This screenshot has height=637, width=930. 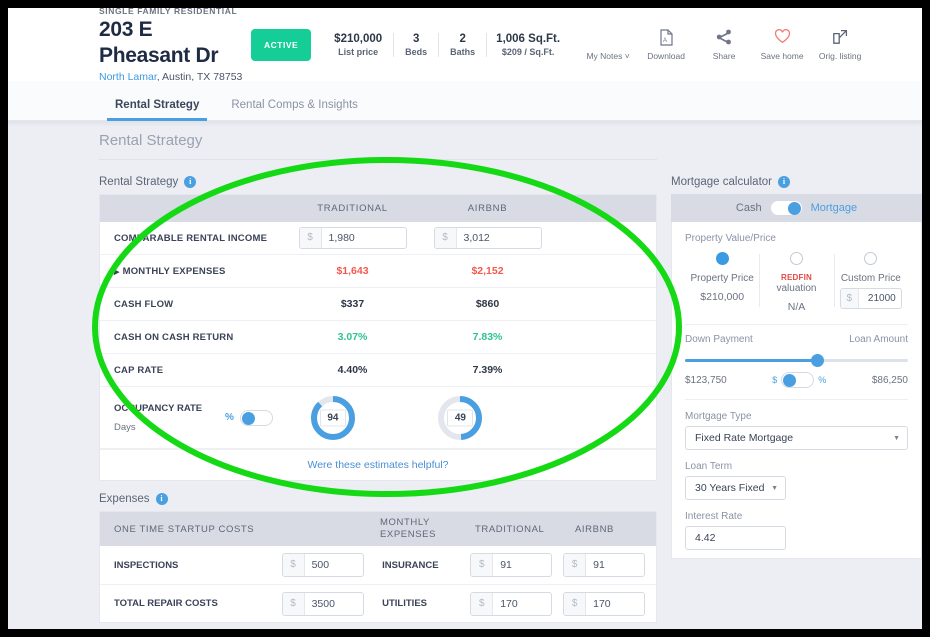 What do you see at coordinates (749, 208) in the screenshot?
I see `cash-label: Cash` at bounding box center [749, 208].